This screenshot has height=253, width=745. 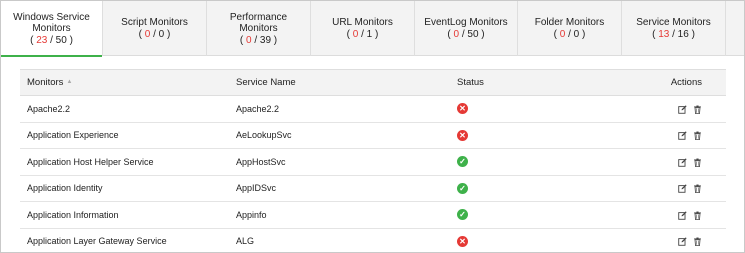 What do you see at coordinates (466, 34) in the screenshot?
I see `tab-count: ( 0 / 50 )` at bounding box center [466, 34].